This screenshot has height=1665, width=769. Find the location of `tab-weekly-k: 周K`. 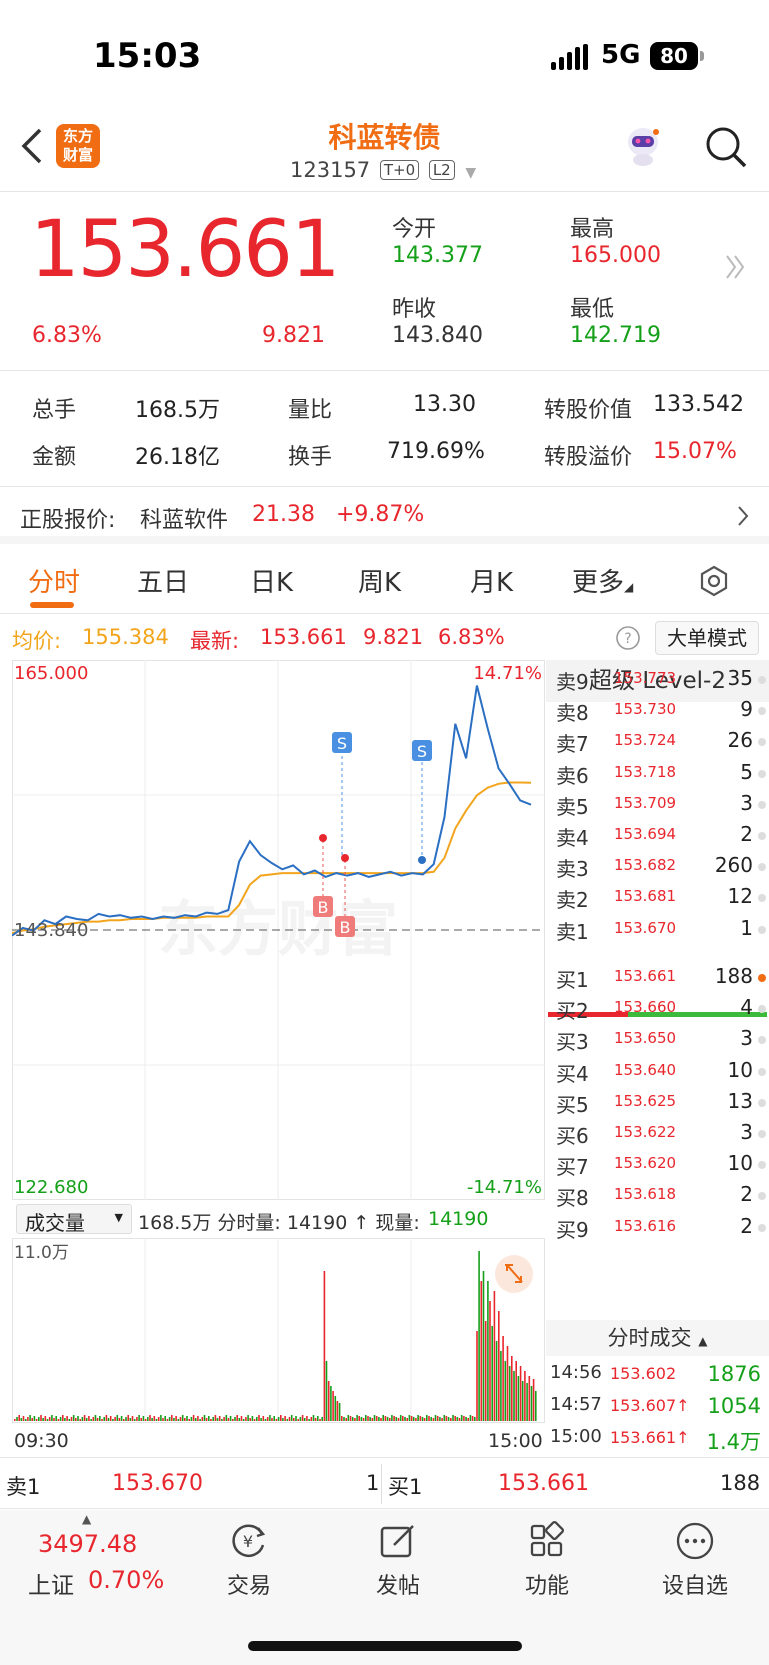

tab-weekly-k: 周K is located at coordinates (379, 580).